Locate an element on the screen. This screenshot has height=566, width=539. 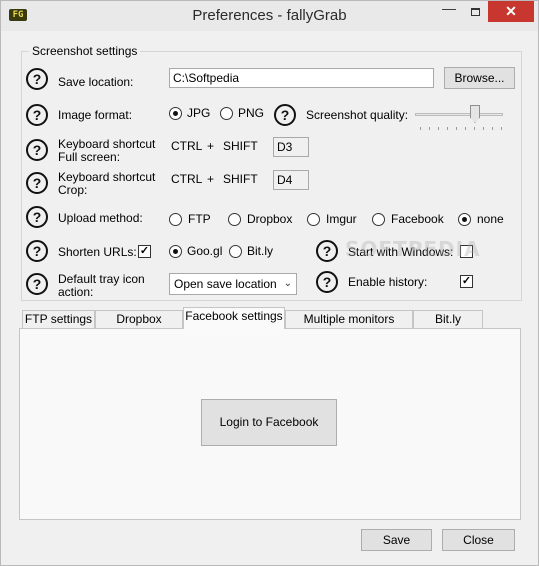
googl-label: Goo.gl is located at coordinates (205, 251).